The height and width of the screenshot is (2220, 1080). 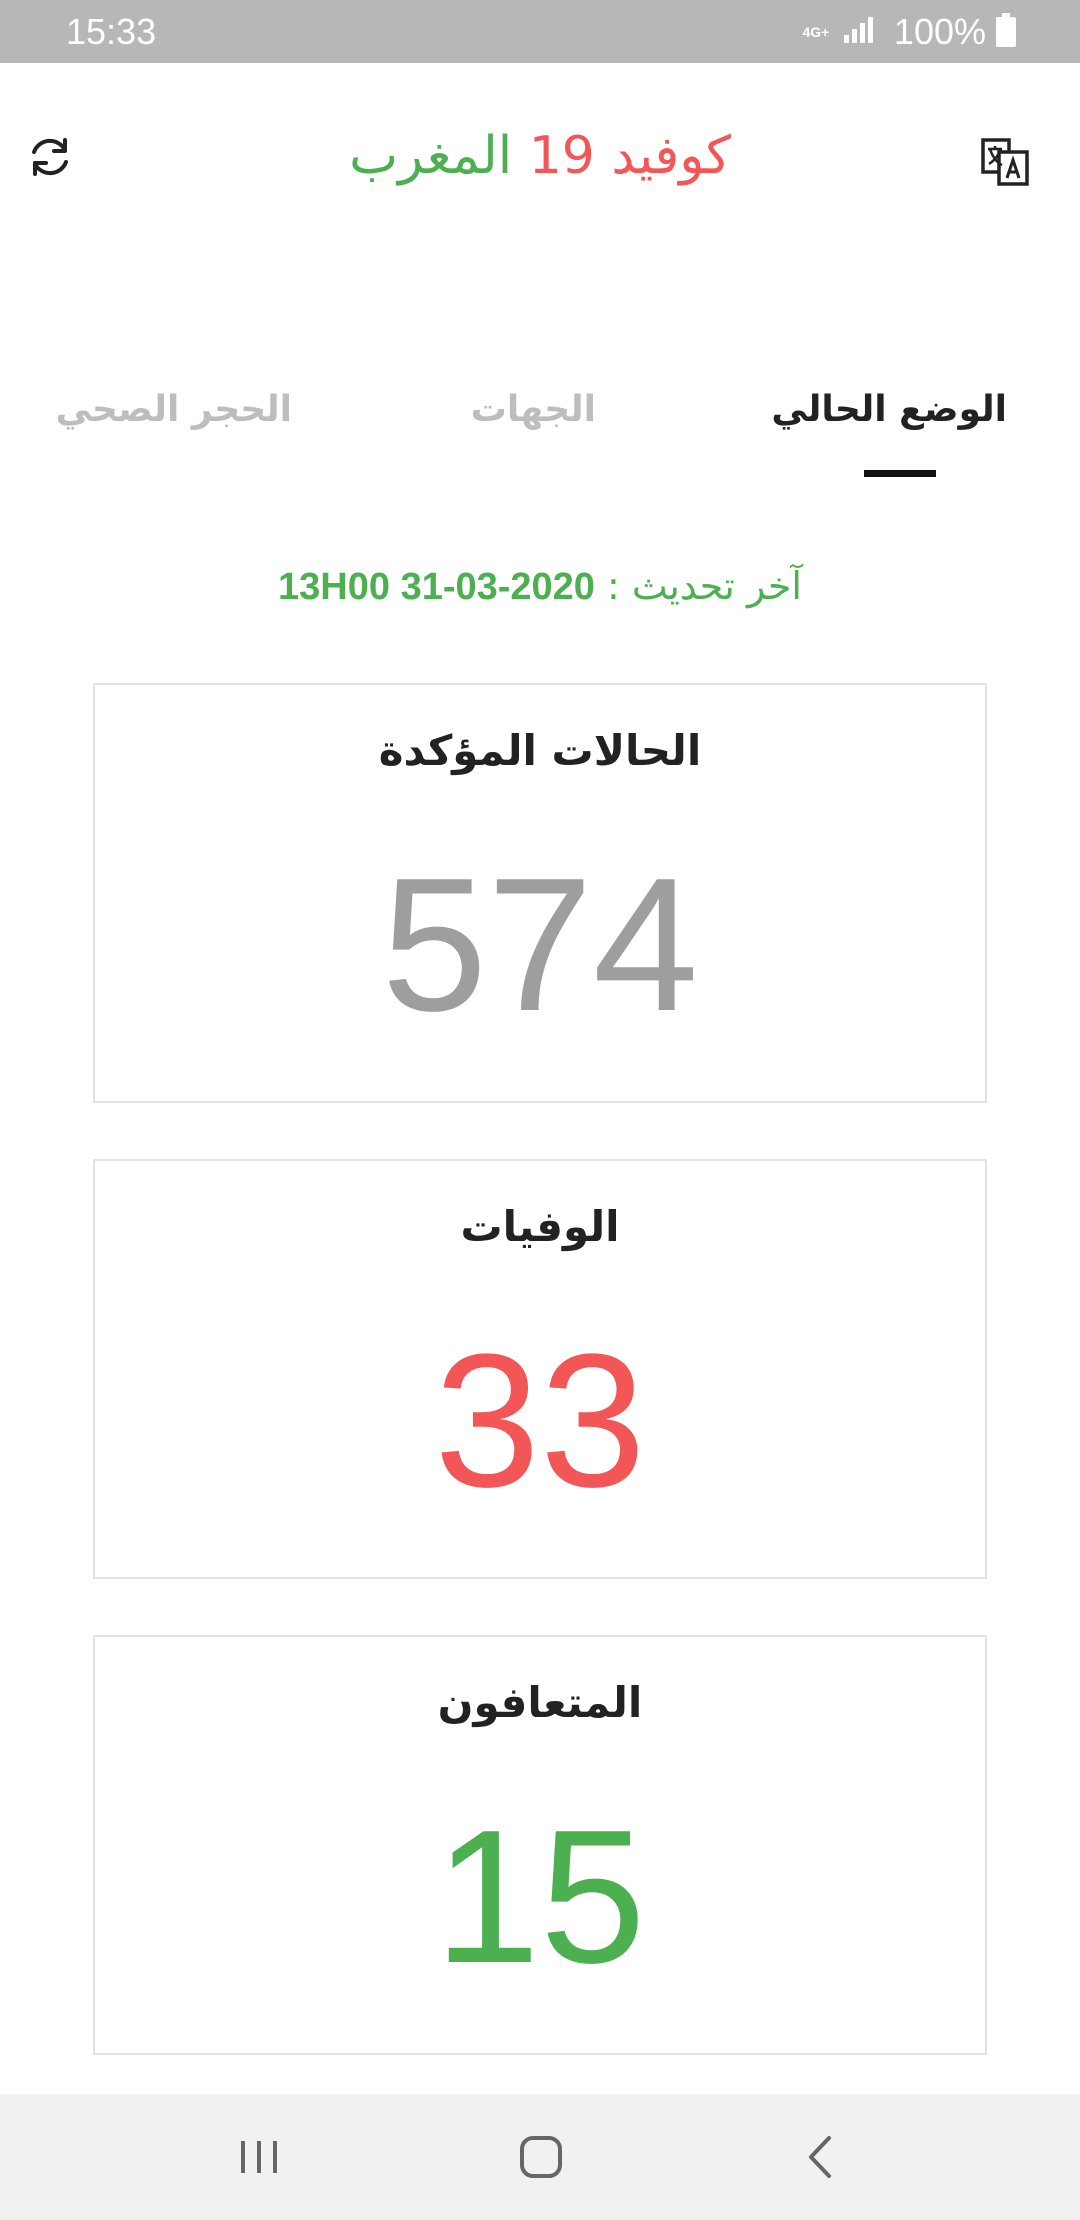 I want to click on system-navigation-bar, so click(x=540, y=2157).